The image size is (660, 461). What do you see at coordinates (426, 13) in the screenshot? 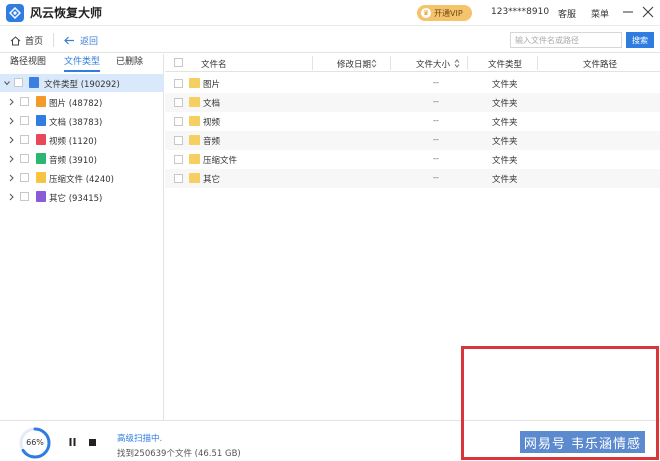
I see `crown-icon: ♛` at bounding box center [426, 13].